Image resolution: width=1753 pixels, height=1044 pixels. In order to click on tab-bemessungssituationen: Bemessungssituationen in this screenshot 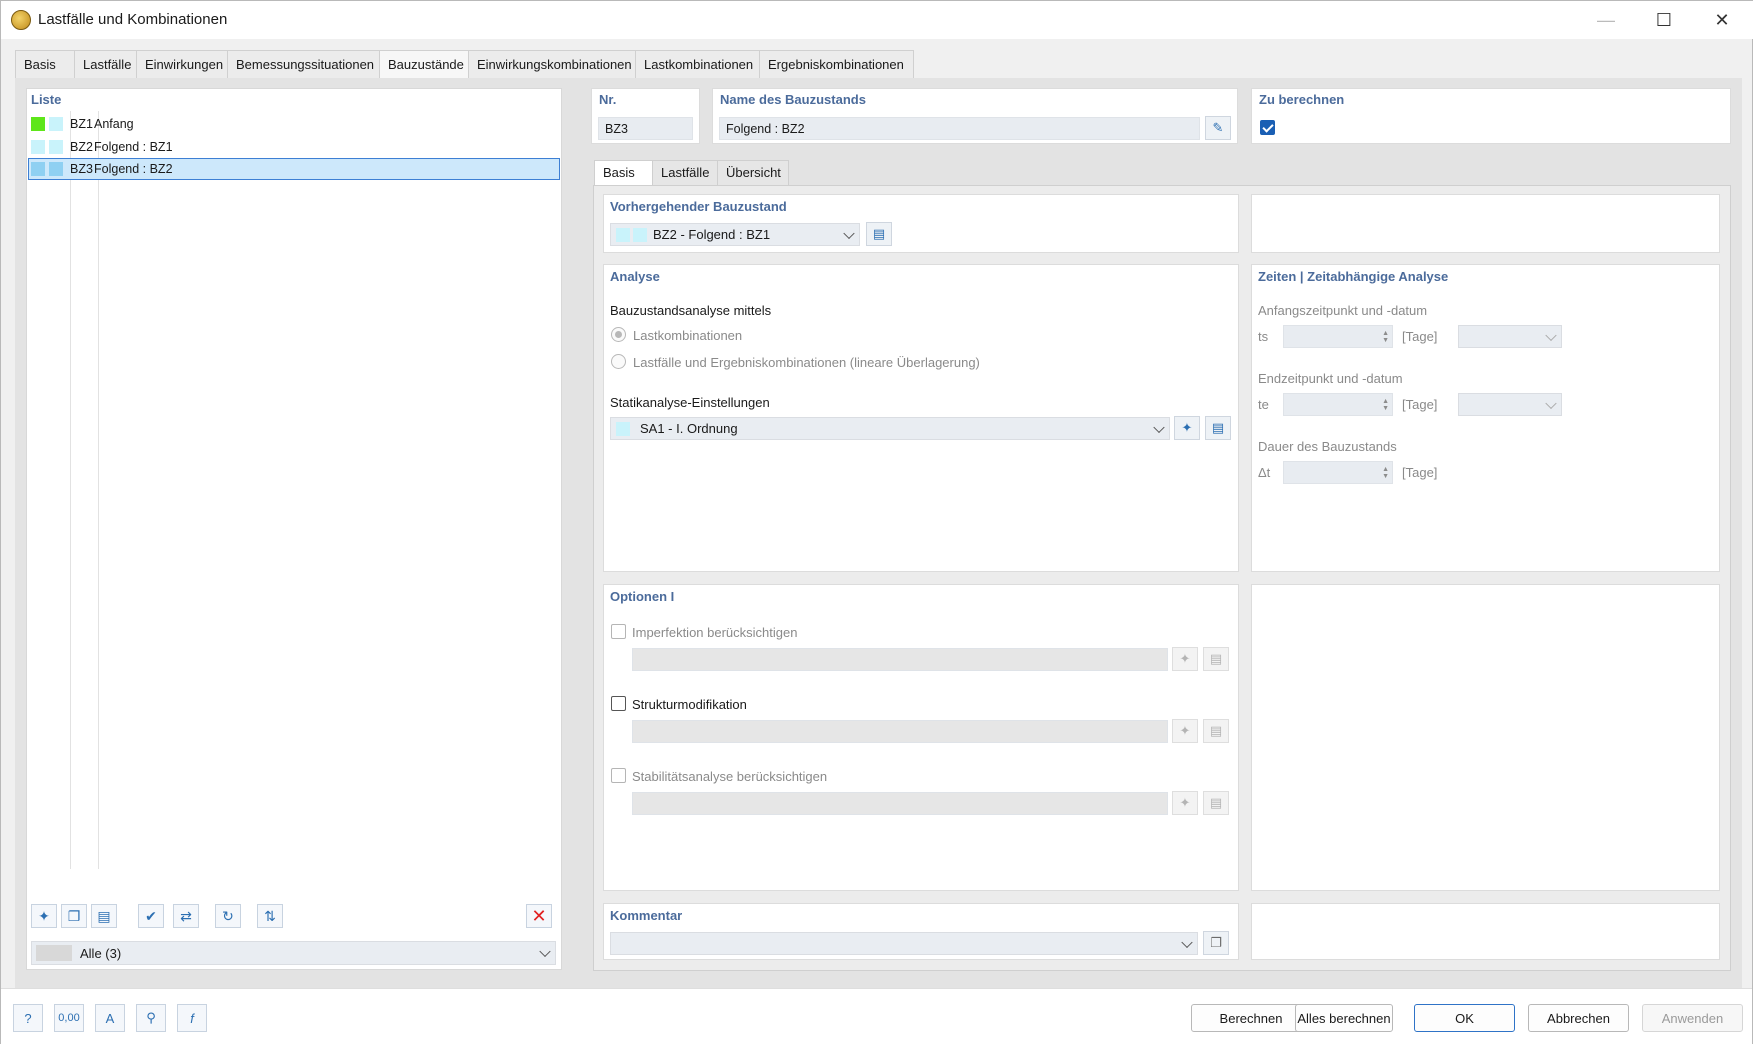, I will do `click(303, 64)`.